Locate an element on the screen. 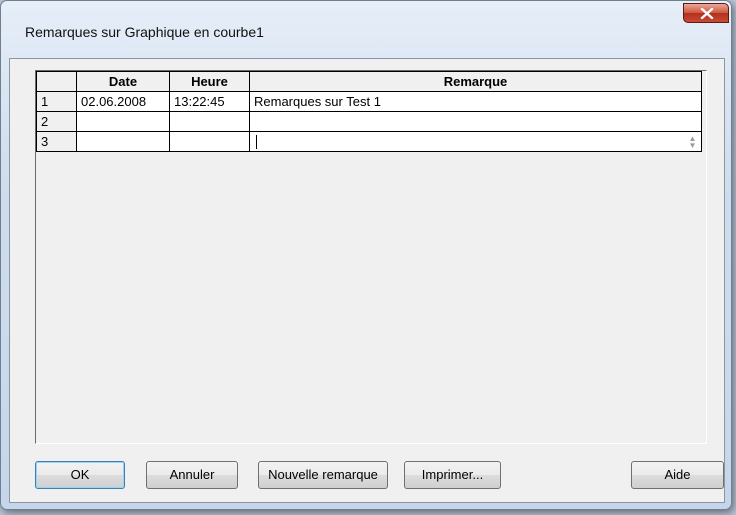 The width and height of the screenshot is (736, 515). scroll-arrows-icon: ▲ ▼ is located at coordinates (692, 142).